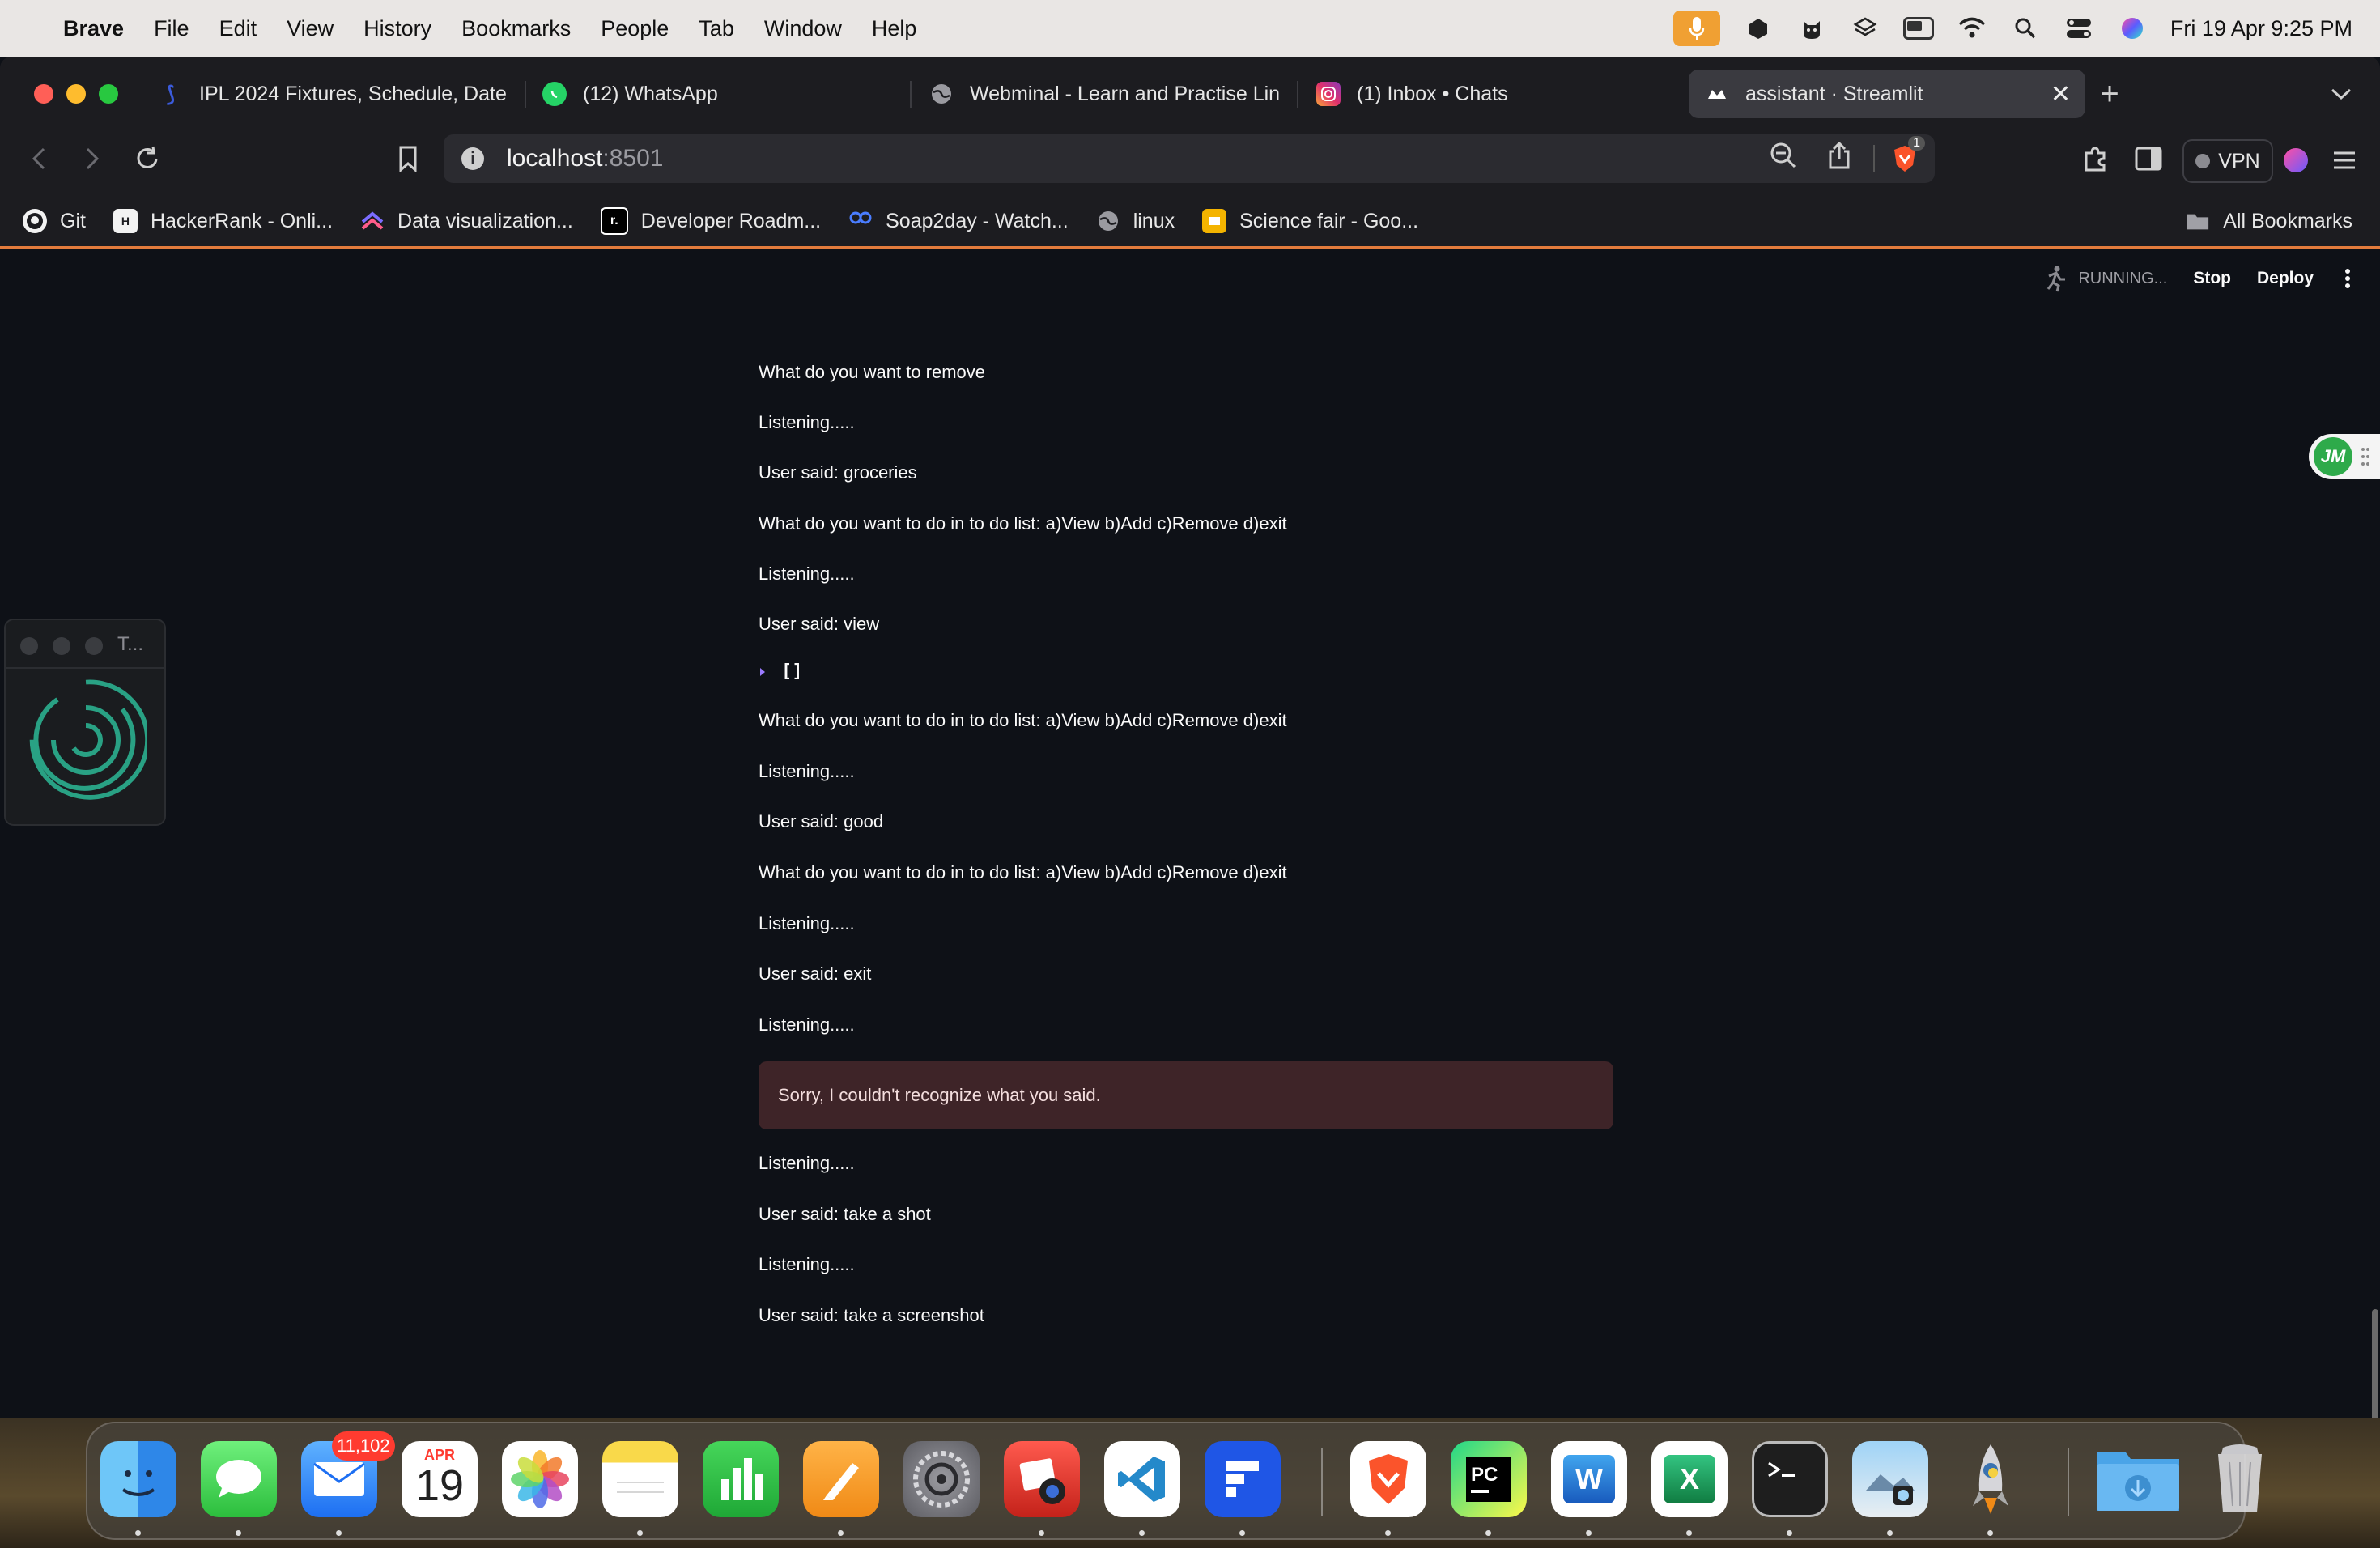 Image resolution: width=2380 pixels, height=1548 pixels. I want to click on tab-whatsapp: (12) WhatsApp, so click(721, 94).